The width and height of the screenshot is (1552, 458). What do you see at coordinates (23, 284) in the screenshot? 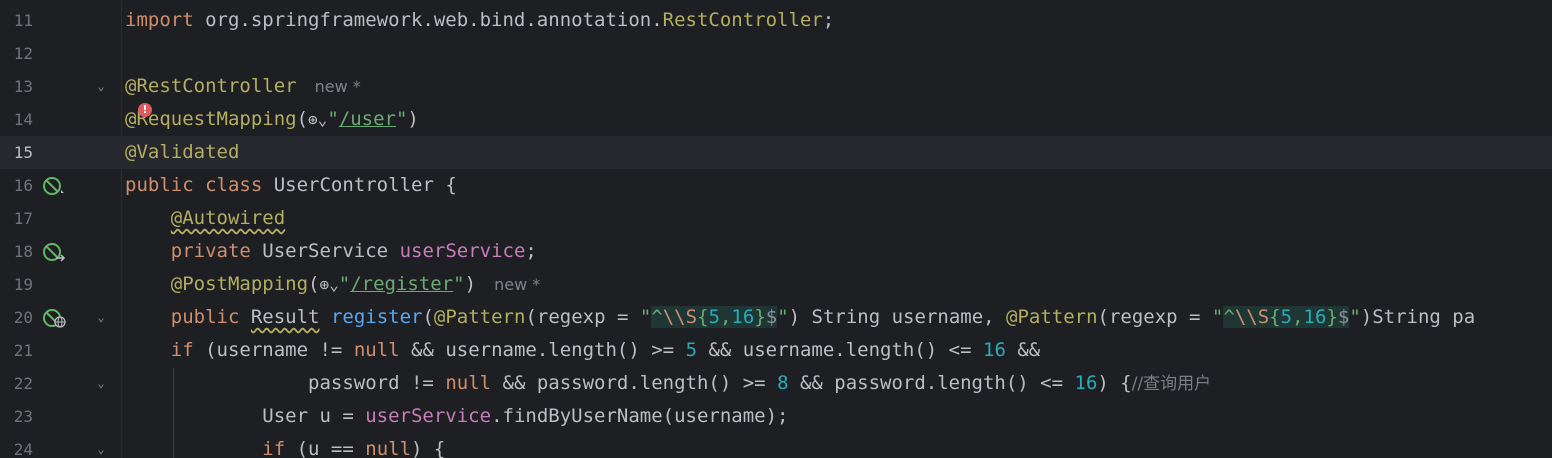
I see `line-number: 19` at bounding box center [23, 284].